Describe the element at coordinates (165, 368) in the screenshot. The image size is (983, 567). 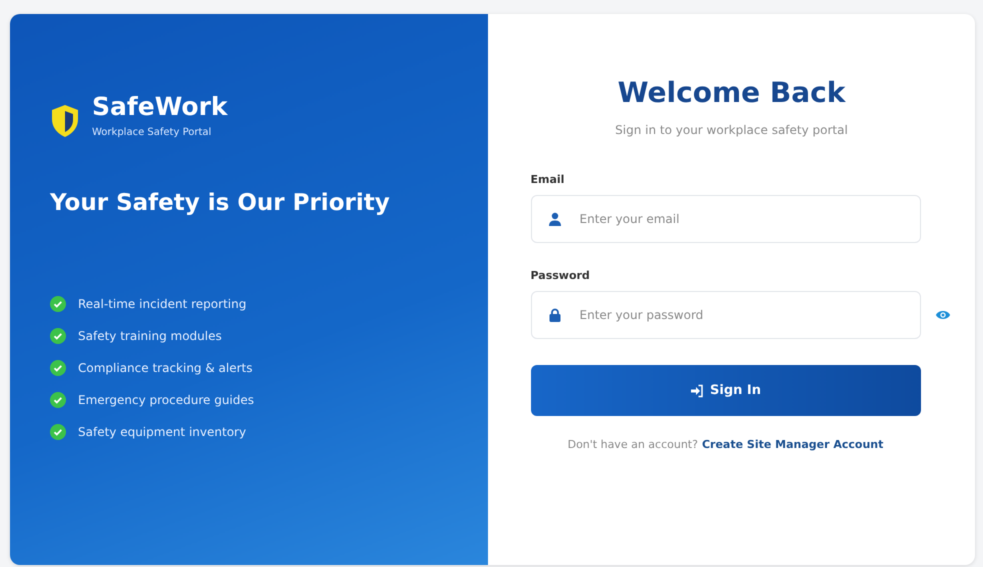
I see `feature-item: Compliance tracking & alerts` at that location.